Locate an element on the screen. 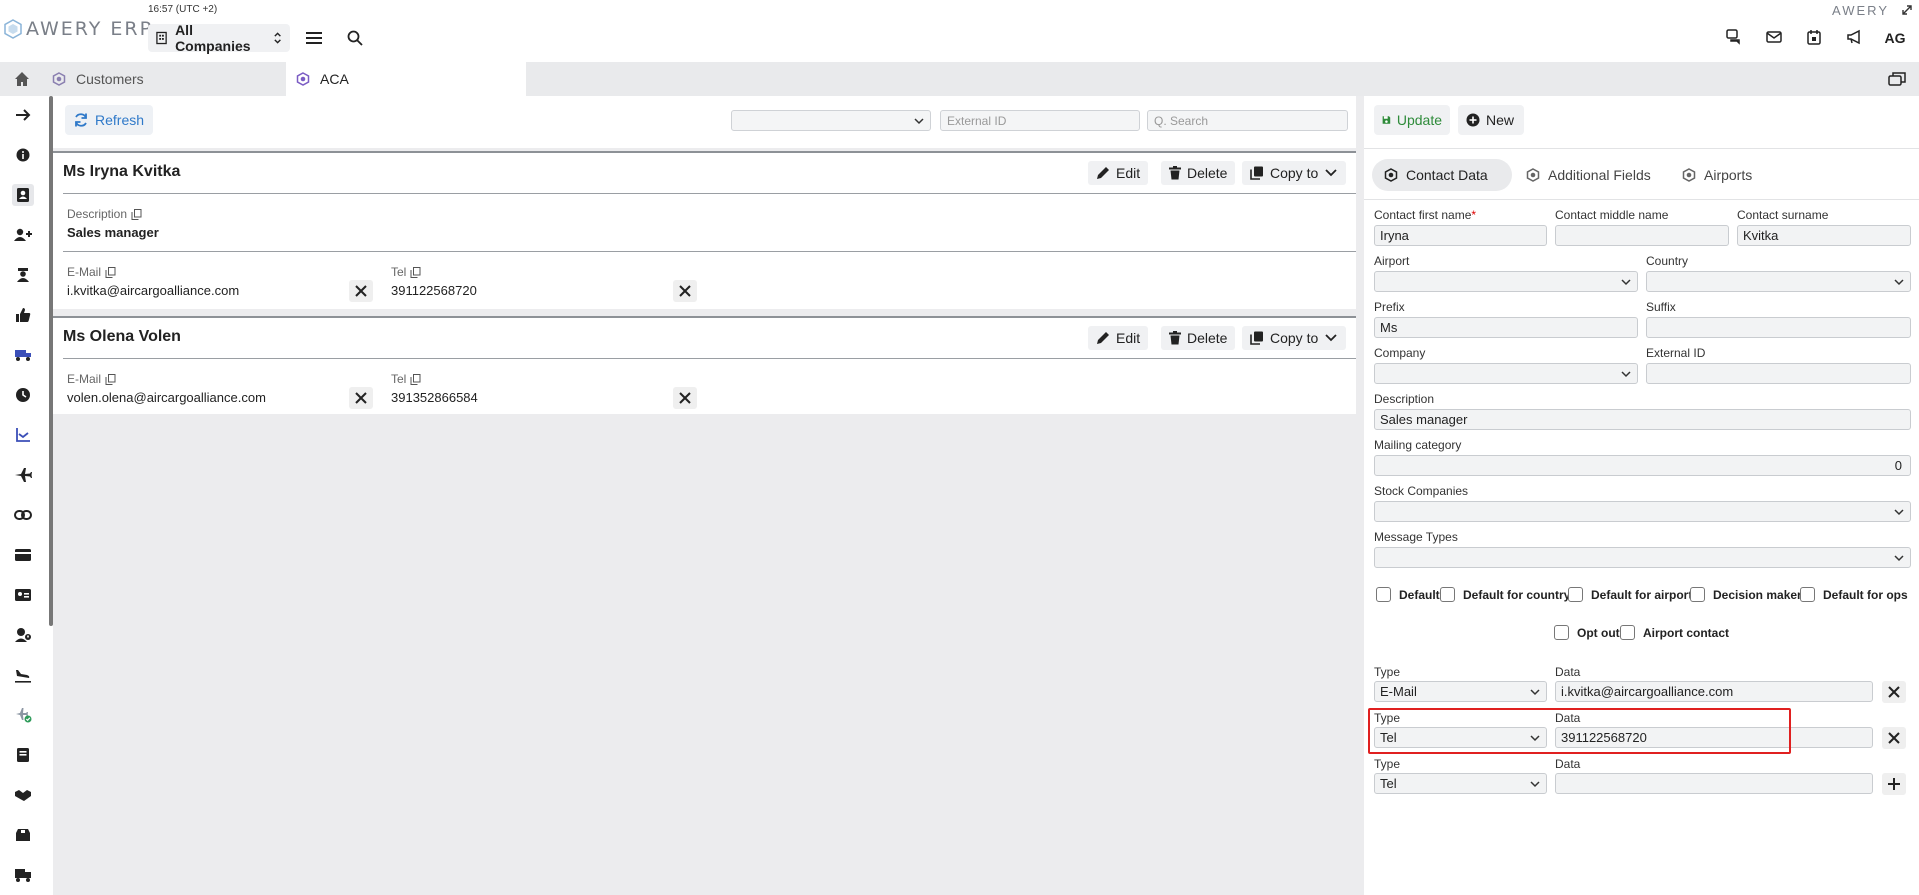 The width and height of the screenshot is (1919, 895). tab-airports: Airports is located at coordinates (1720, 175).